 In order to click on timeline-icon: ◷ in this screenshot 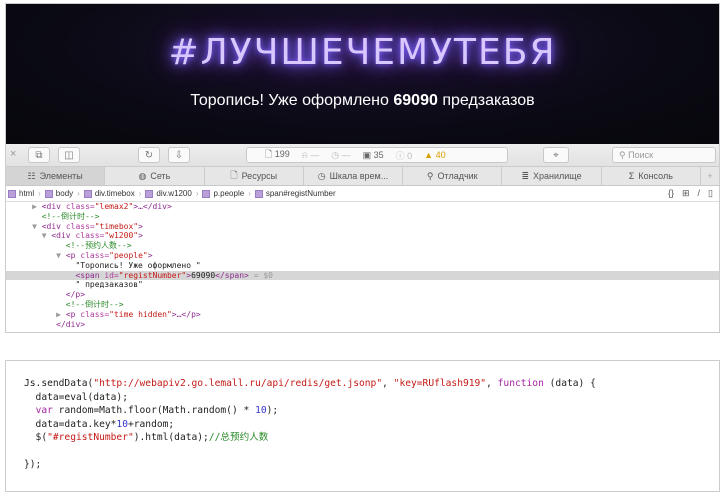, I will do `click(321, 175)`.